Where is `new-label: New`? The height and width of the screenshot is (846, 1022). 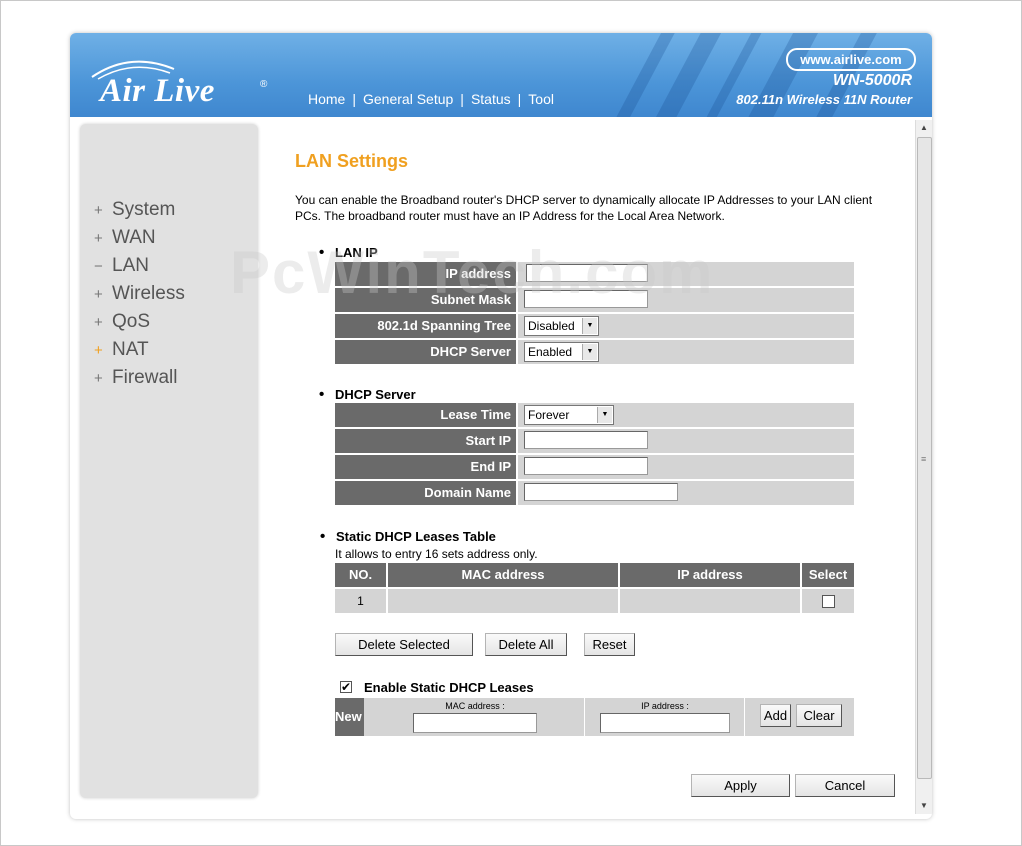 new-label: New is located at coordinates (349, 717).